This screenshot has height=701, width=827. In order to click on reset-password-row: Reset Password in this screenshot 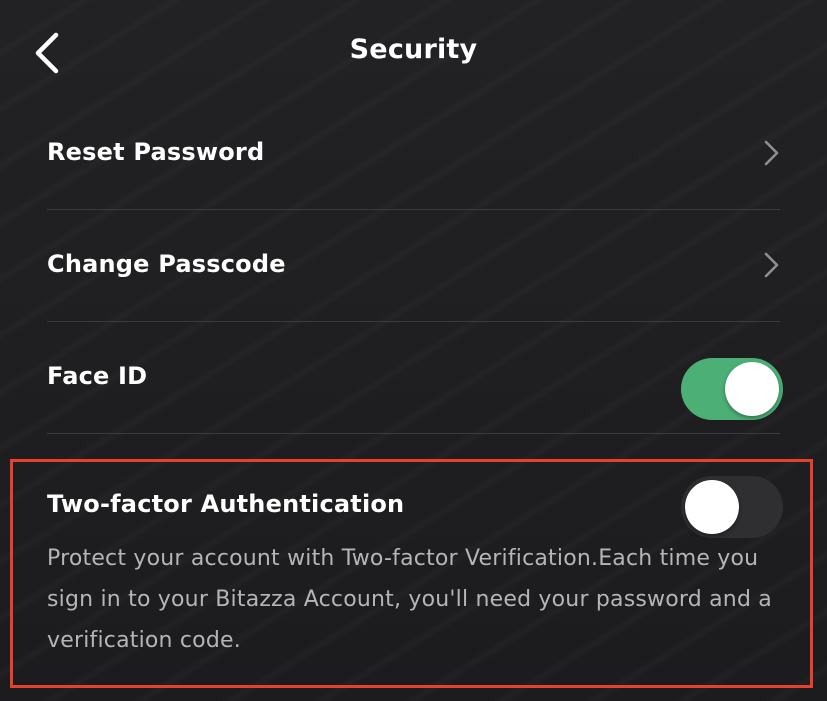, I will do `click(413, 153)`.